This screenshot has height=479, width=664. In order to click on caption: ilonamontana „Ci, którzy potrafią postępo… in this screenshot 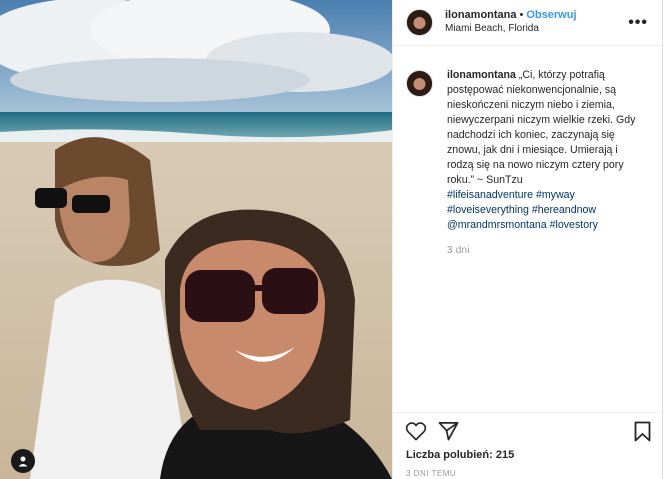, I will do `click(531, 163)`.